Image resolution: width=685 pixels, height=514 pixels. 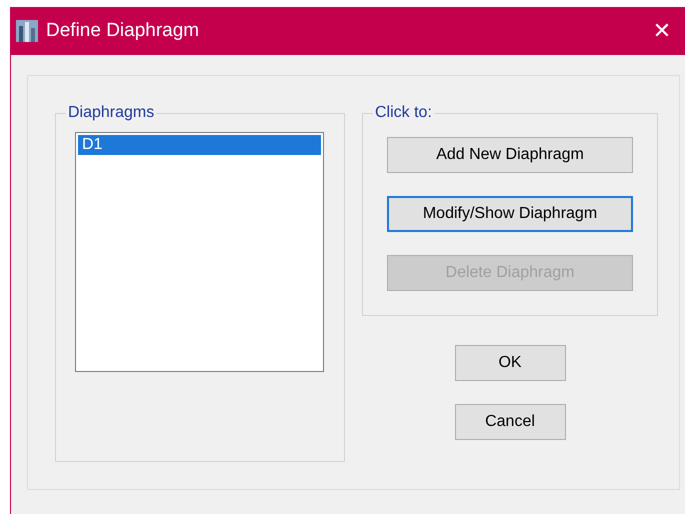 What do you see at coordinates (510, 422) in the screenshot?
I see `dialog-button: Cancel` at bounding box center [510, 422].